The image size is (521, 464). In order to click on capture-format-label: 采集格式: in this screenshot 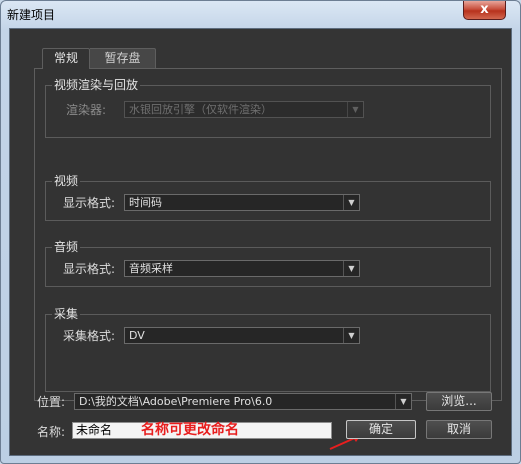, I will do `click(89, 336)`.